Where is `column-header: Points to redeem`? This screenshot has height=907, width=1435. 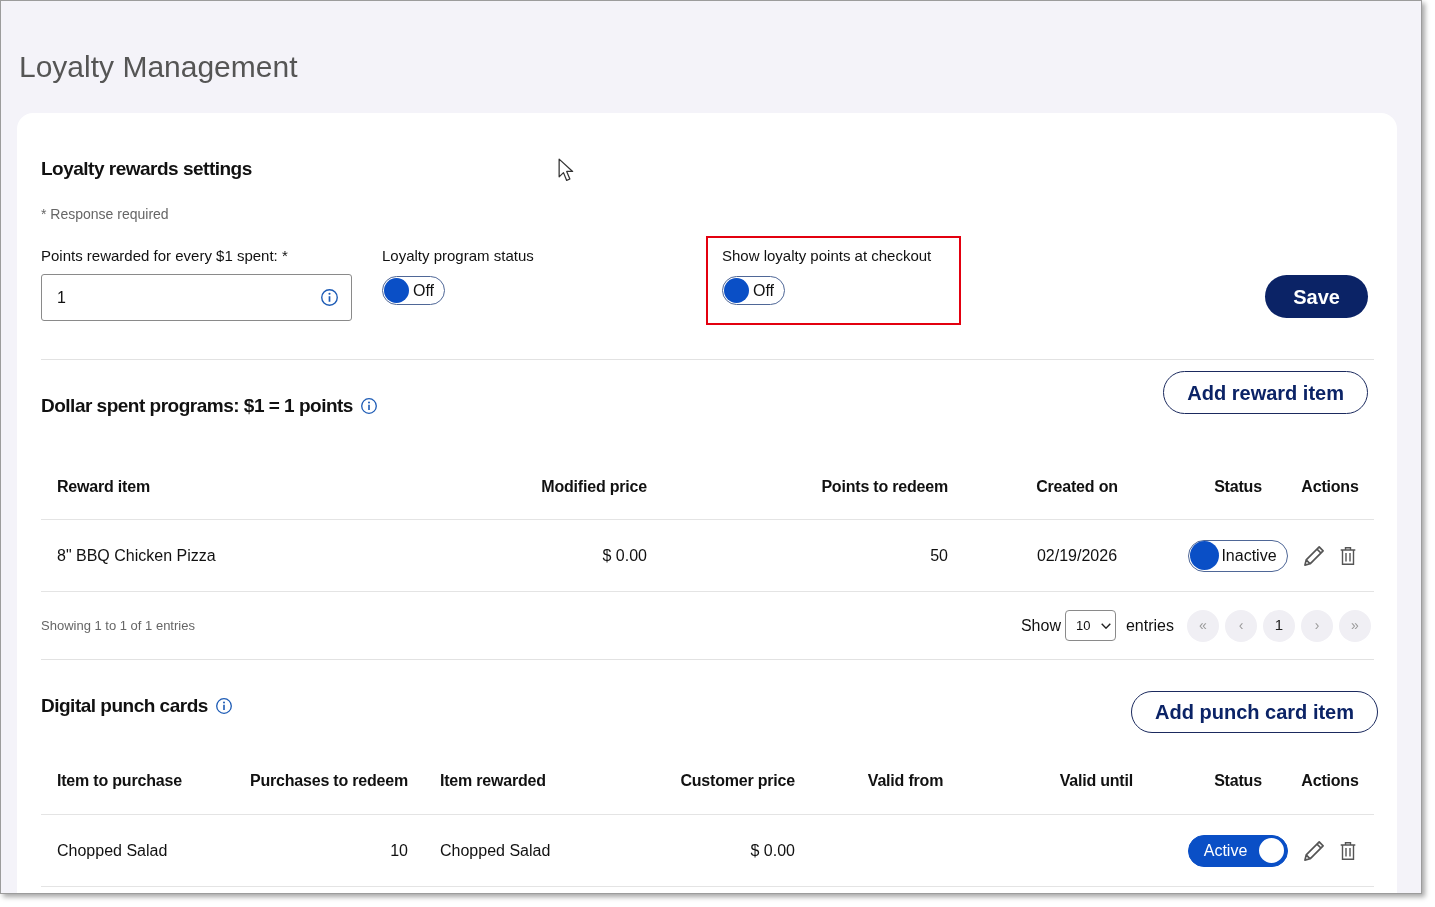 column-header: Points to redeem is located at coordinates (884, 486).